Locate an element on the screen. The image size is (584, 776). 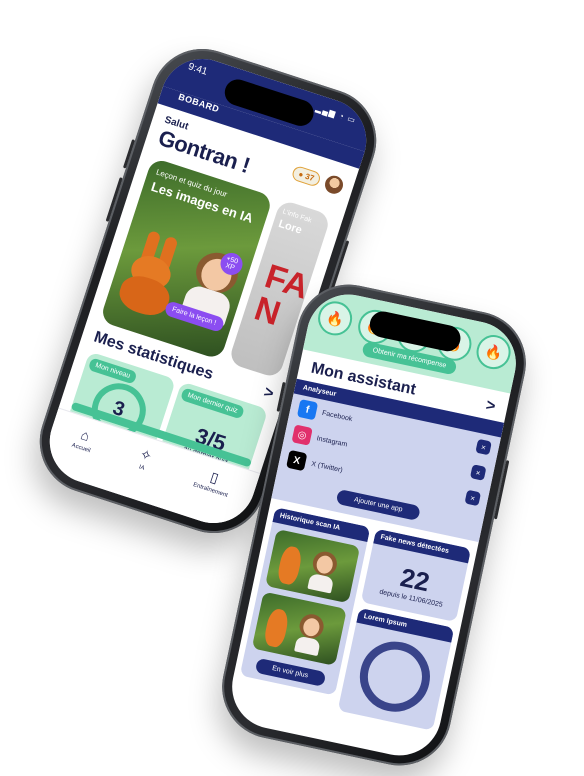
level-label: Mon niveau is located at coordinates (112, 371).